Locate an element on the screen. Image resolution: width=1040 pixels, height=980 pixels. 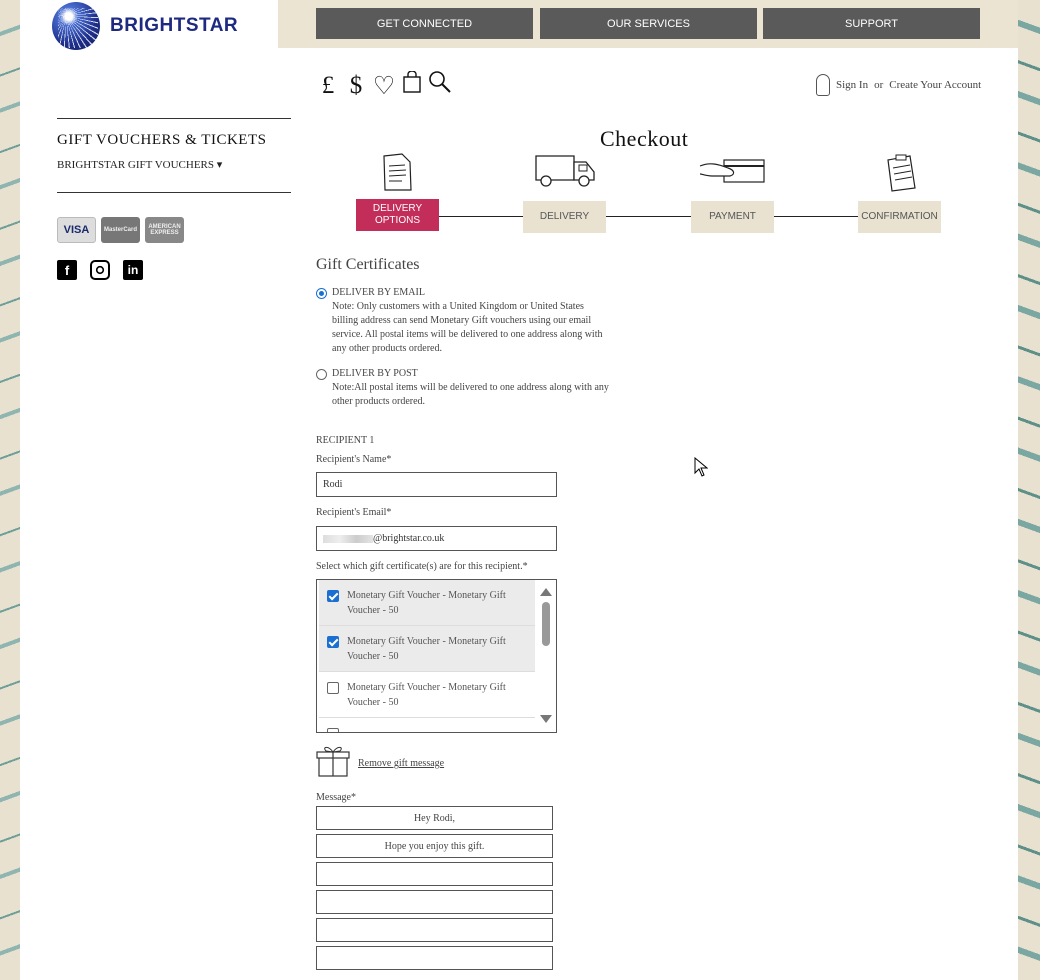
sidebar-title: GIFT VOUCHERS & TICKETS is located at coordinates (161, 140).